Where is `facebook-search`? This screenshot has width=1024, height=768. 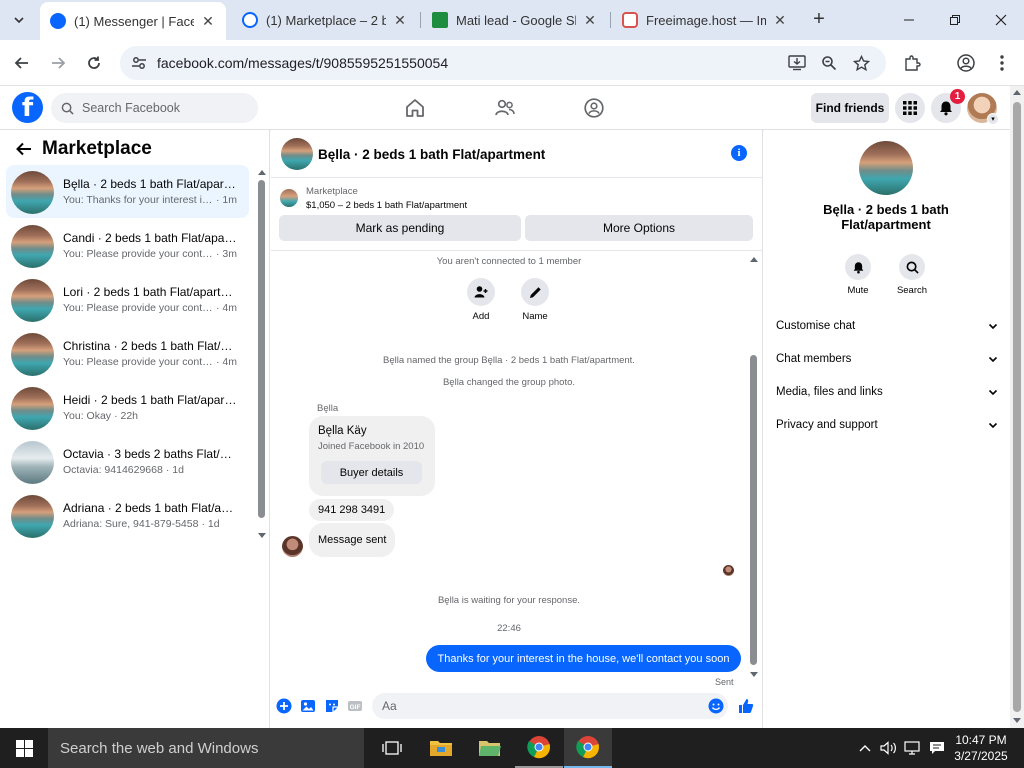 facebook-search is located at coordinates (154, 108).